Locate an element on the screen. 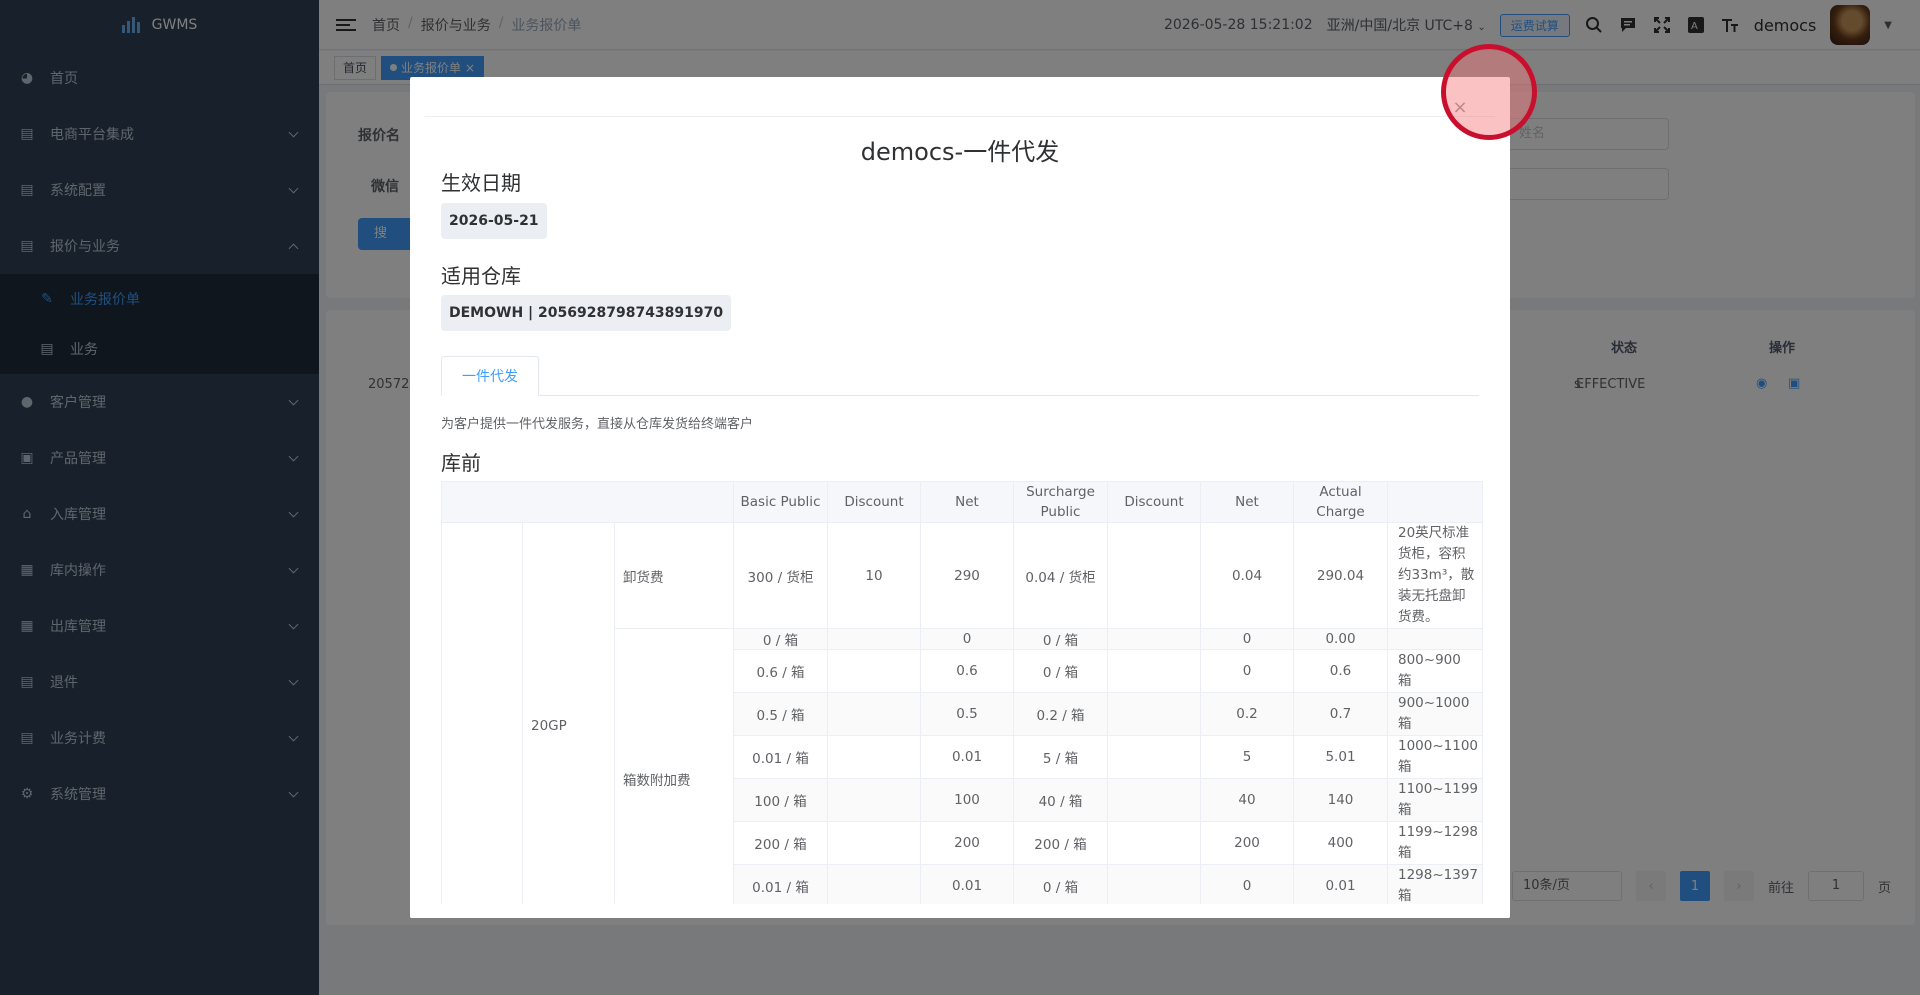 The image size is (1920, 995). table-cell-remark: 1100~1199 箱 is located at coordinates (1435, 800).